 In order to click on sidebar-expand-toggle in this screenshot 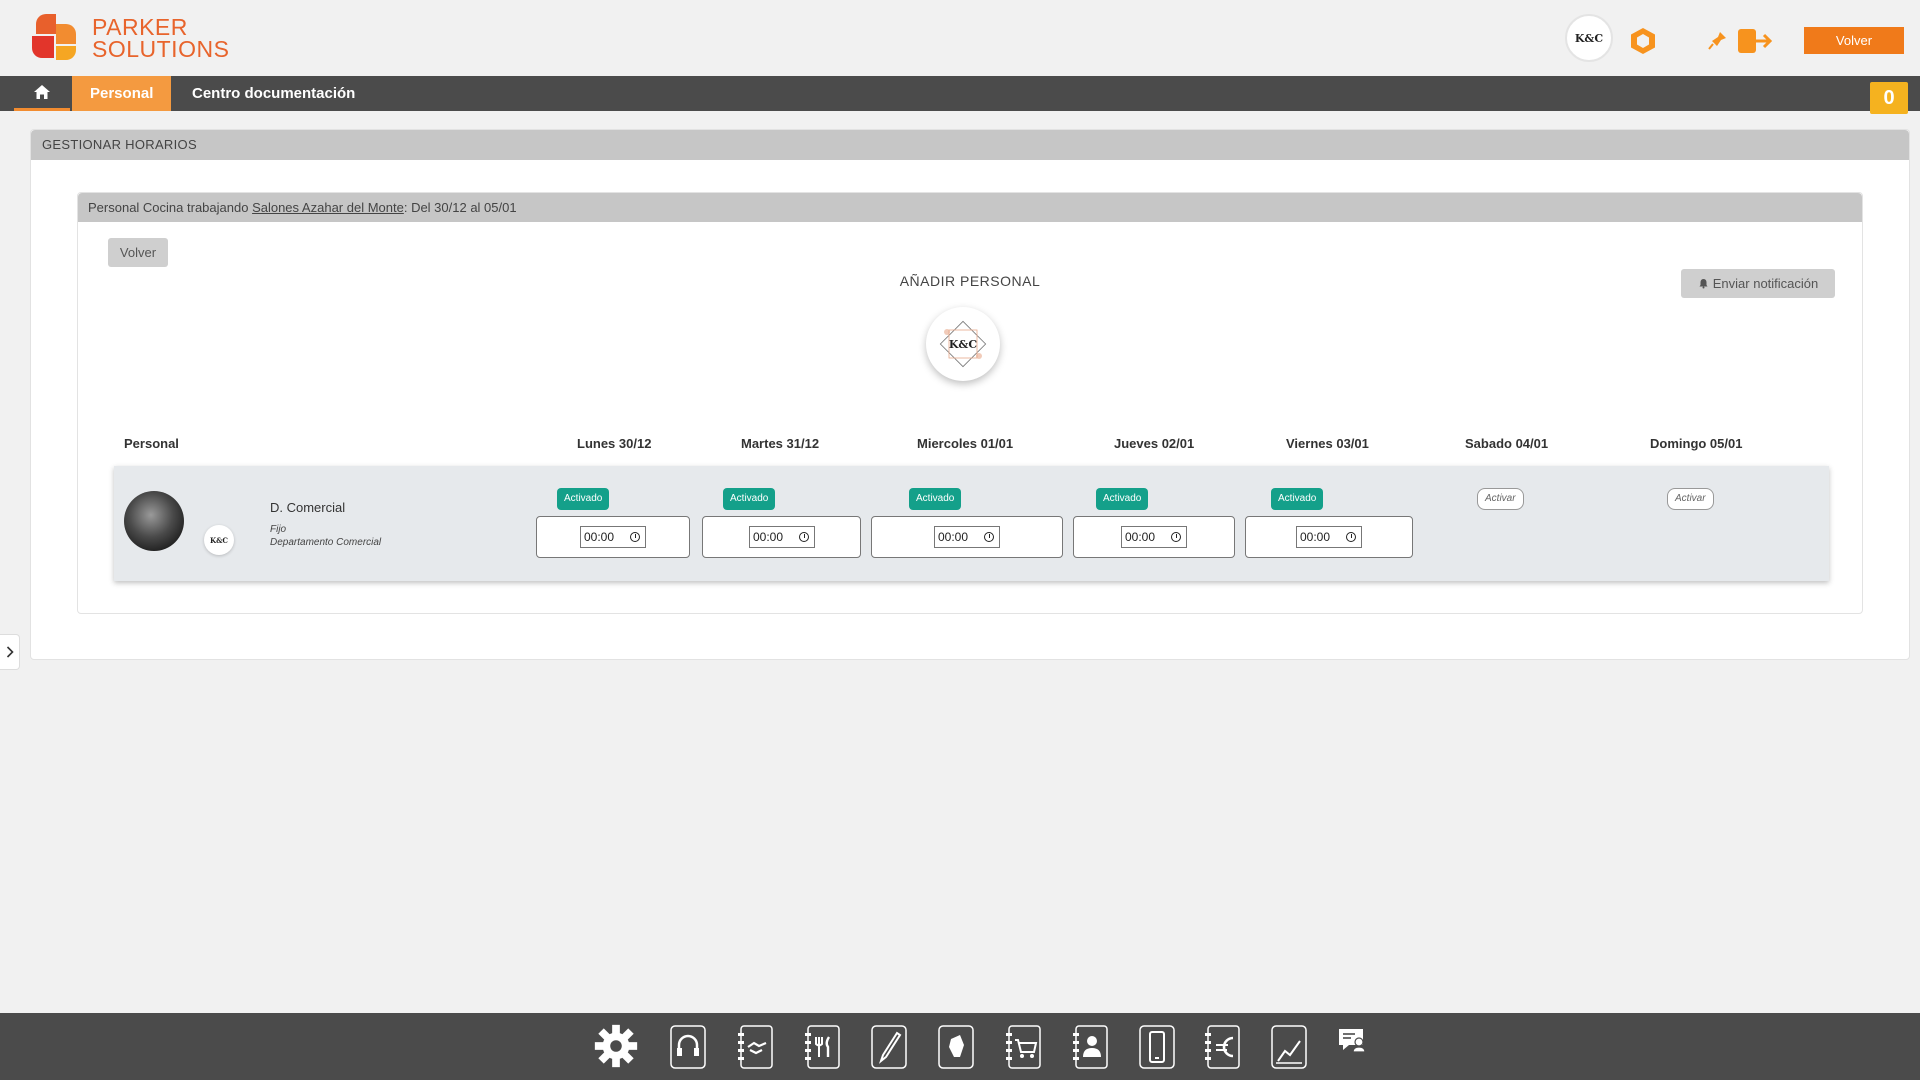, I will do `click(10, 652)`.